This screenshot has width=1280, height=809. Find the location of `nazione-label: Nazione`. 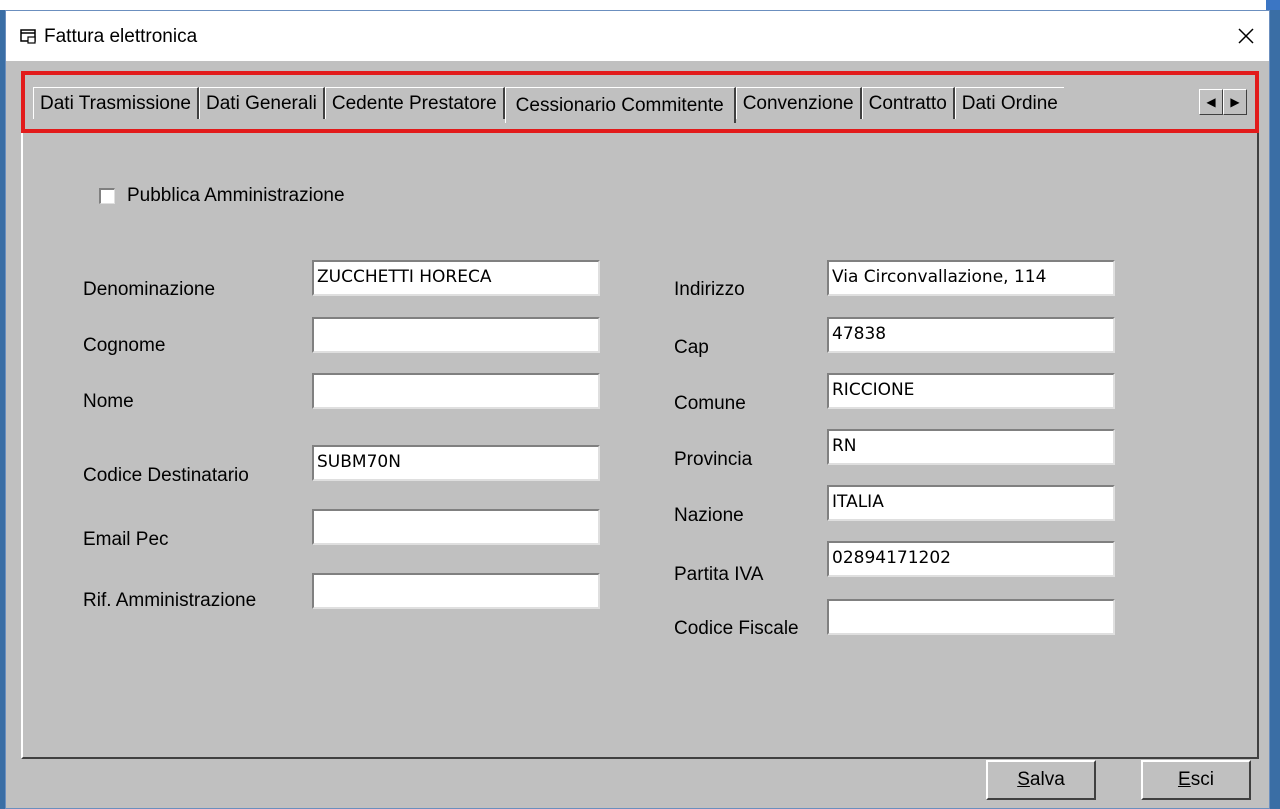

nazione-label: Nazione is located at coordinates (709, 515).